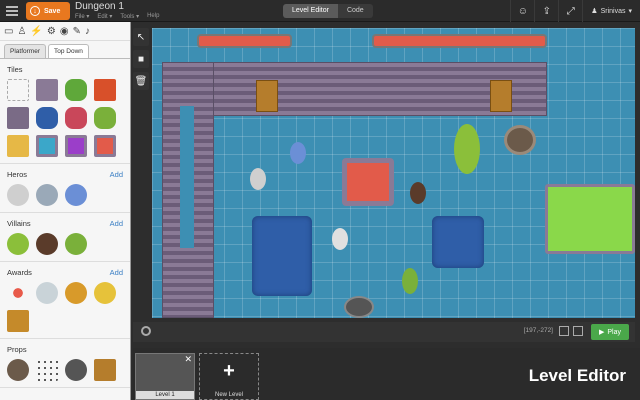  Describe the element at coordinates (12, 11) in the screenshot. I see `hamburger-menu-icon` at that location.